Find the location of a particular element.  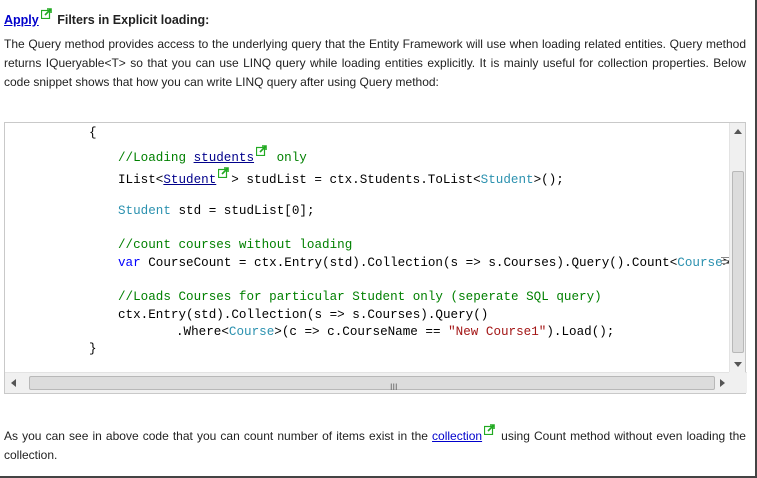

scroll-left-icon is located at coordinates (13, 383).